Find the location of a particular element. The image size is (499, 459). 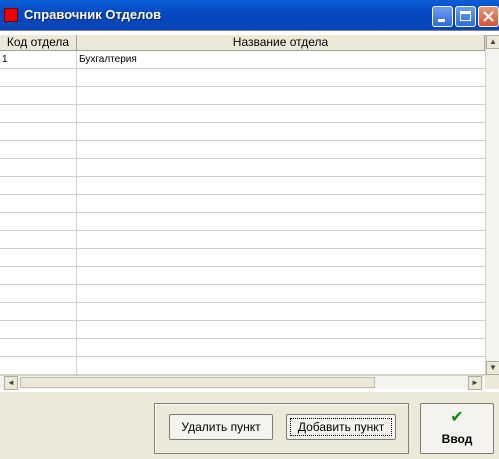

scroll-right-arrow-icon: ► is located at coordinates (475, 383).